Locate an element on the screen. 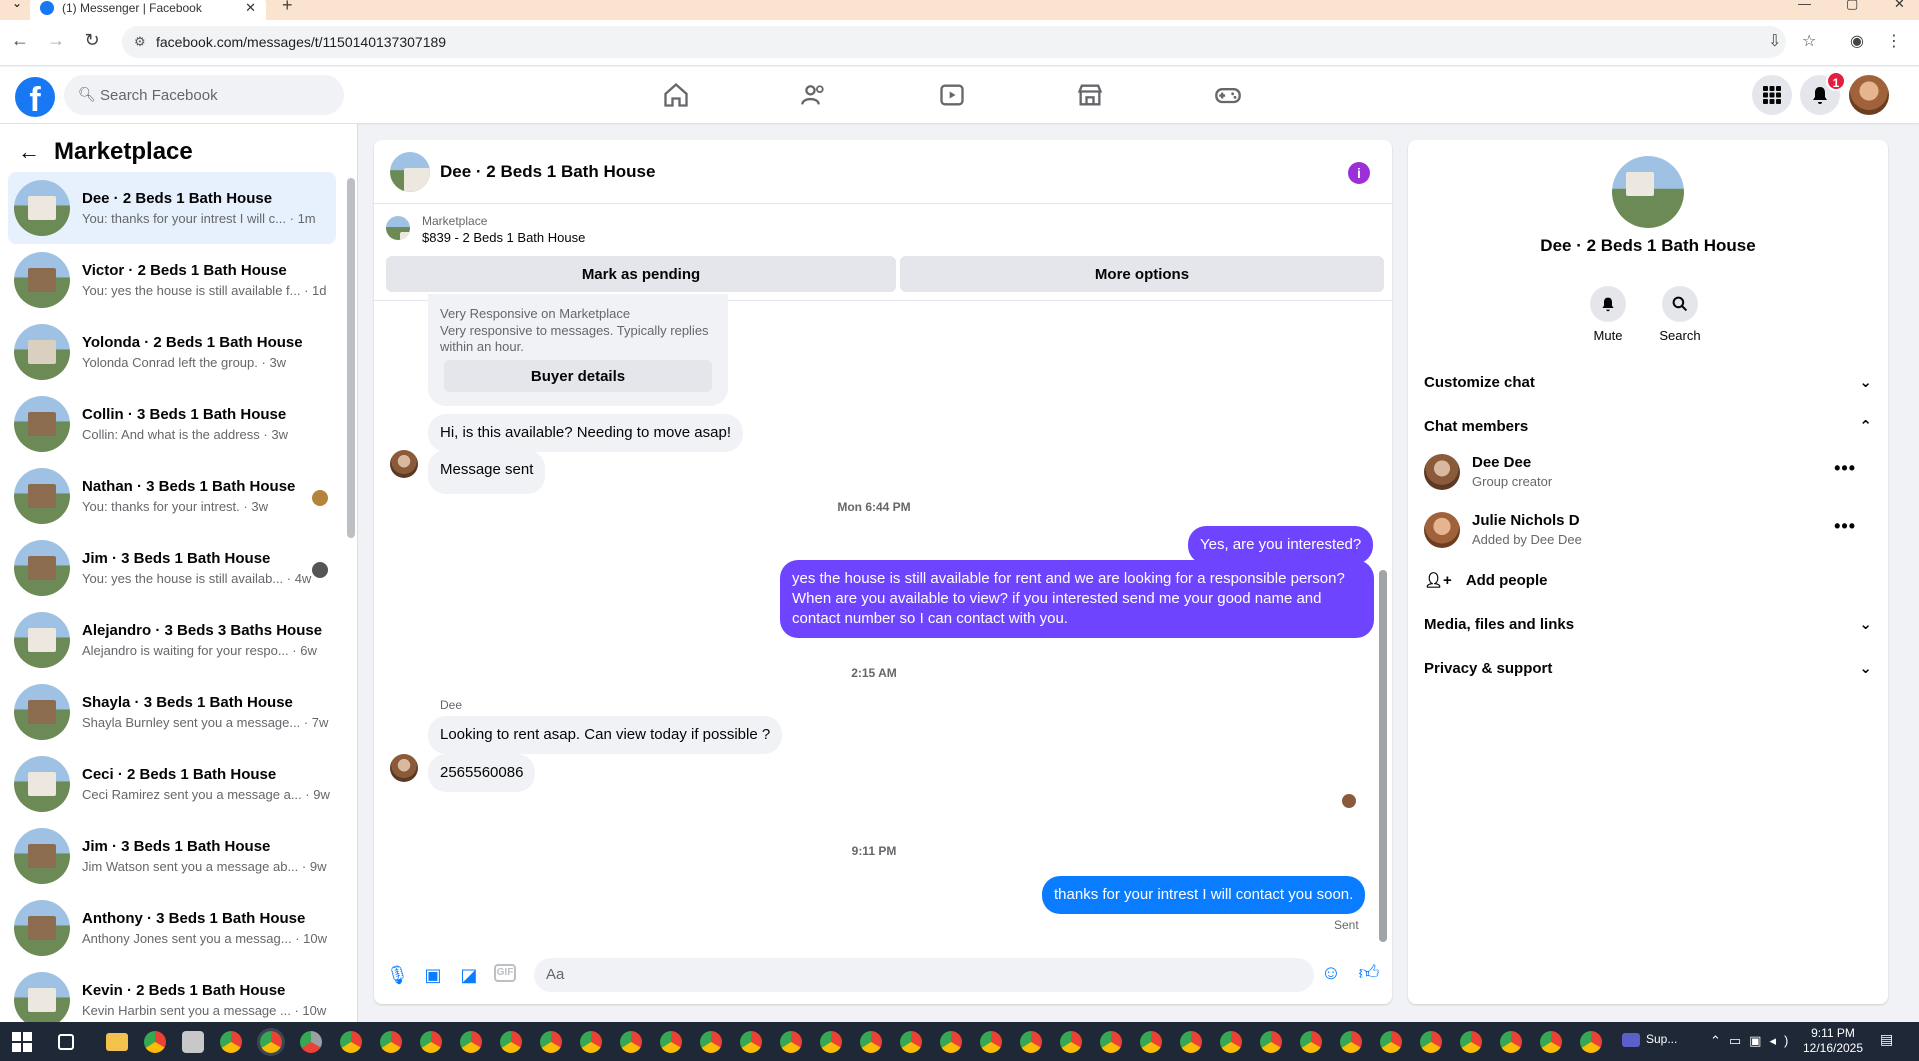 Image resolution: width=1919 pixels, height=1061 pixels. maximize-icon: ▢ is located at coordinates (1852, 6).